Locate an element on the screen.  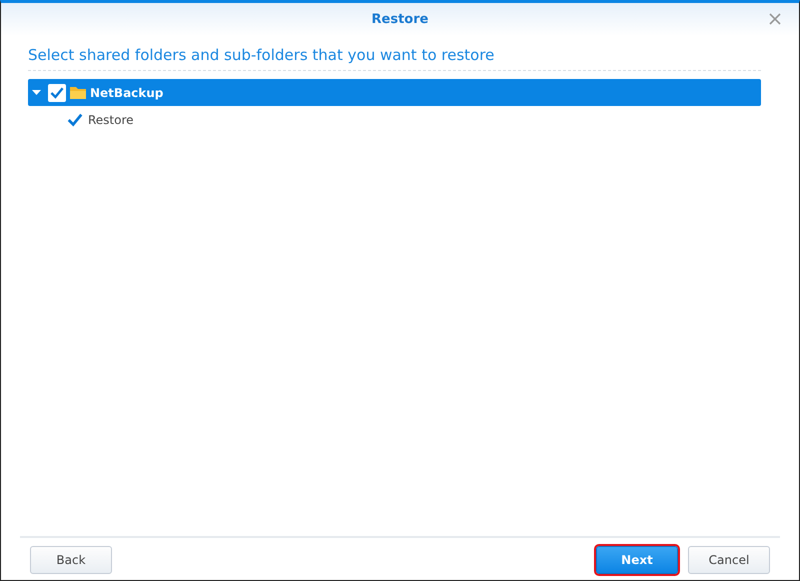
tree-label: NetBackup is located at coordinates (127, 93).